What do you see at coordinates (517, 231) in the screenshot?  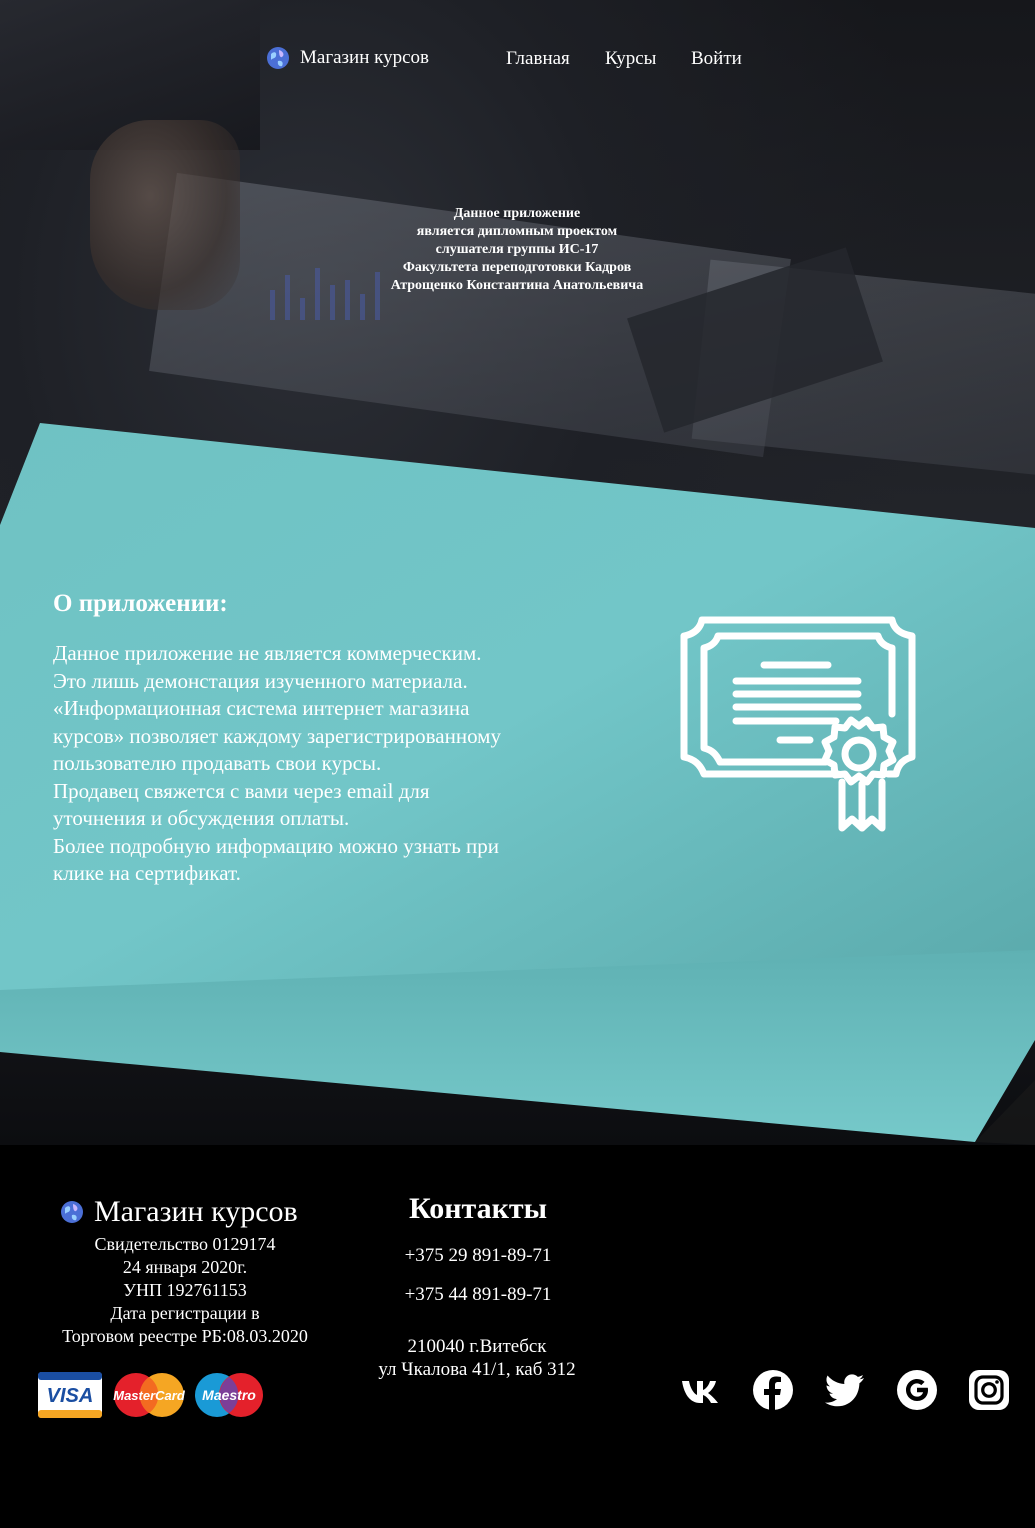 I see `intro-line: является дипломным проектом` at bounding box center [517, 231].